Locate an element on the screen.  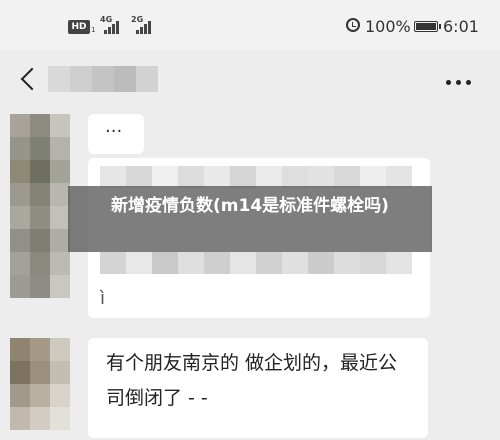
status-bar: HD 1 4G 2G 100% 6:01 is located at coordinates (250, 25).